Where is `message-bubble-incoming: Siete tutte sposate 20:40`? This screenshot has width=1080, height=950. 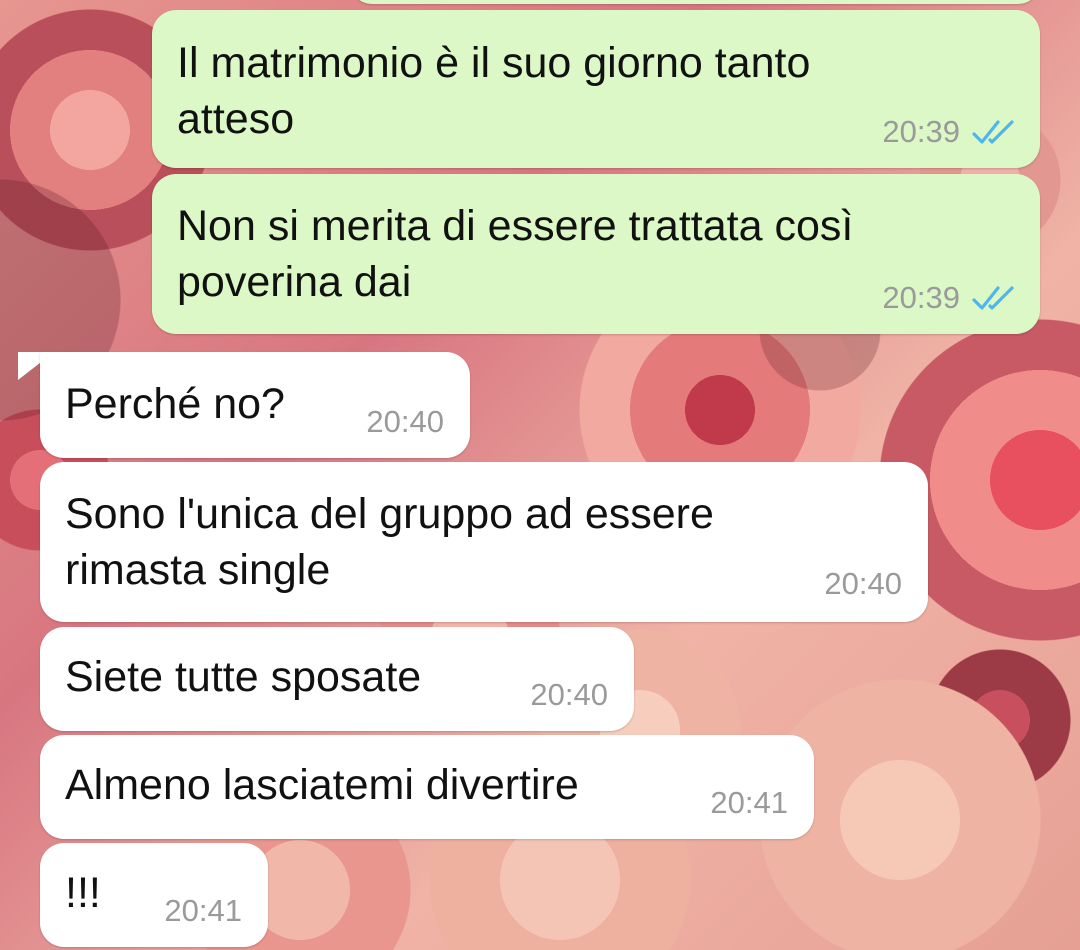 message-bubble-incoming: Siete tutte sposate 20:40 is located at coordinates (337, 679).